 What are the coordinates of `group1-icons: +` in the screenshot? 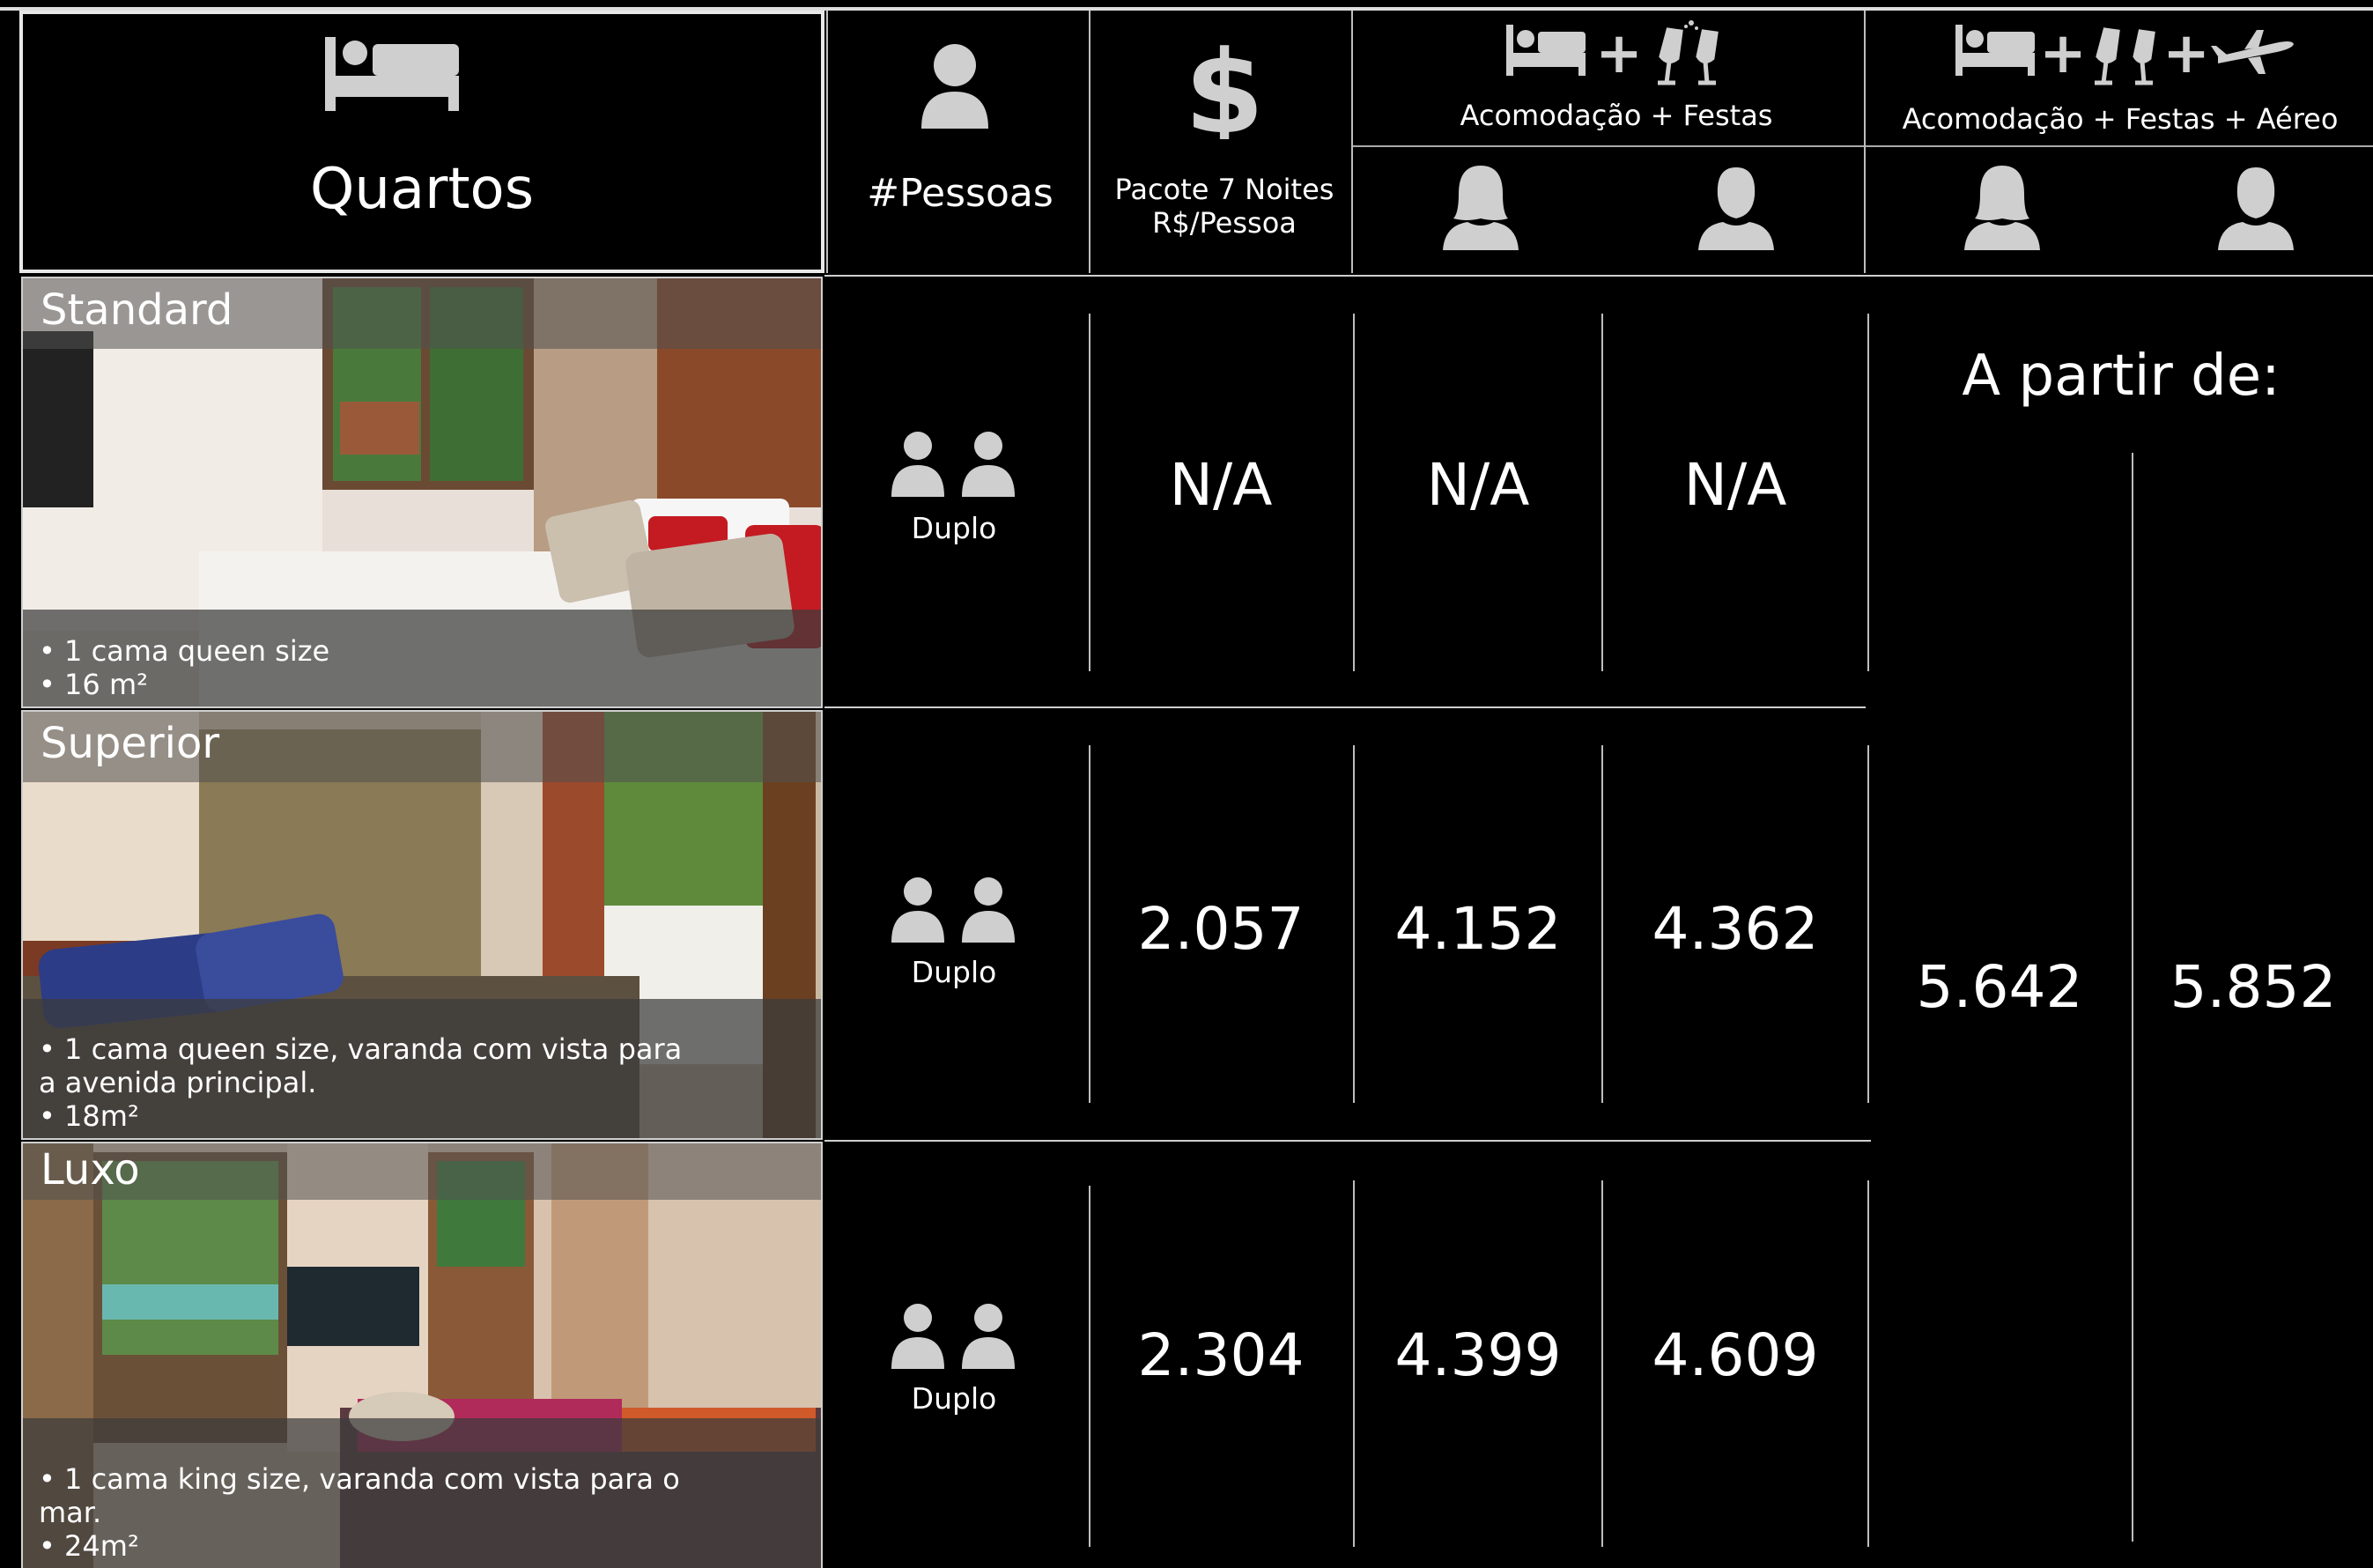 It's located at (1619, 53).